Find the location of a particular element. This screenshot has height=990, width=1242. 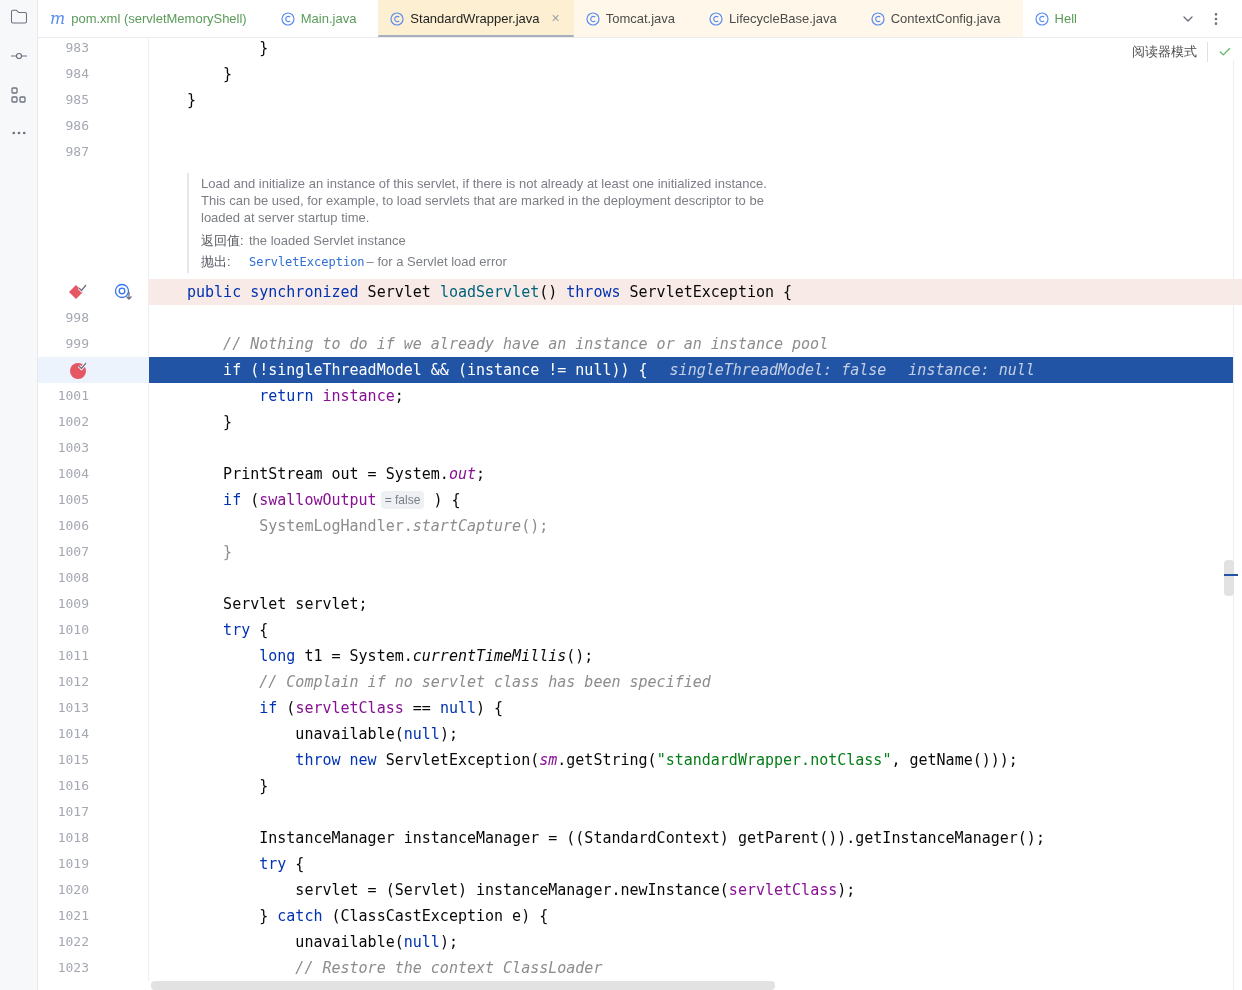

debug-value-hint: singleThreadModel: false is located at coordinates (778, 370).